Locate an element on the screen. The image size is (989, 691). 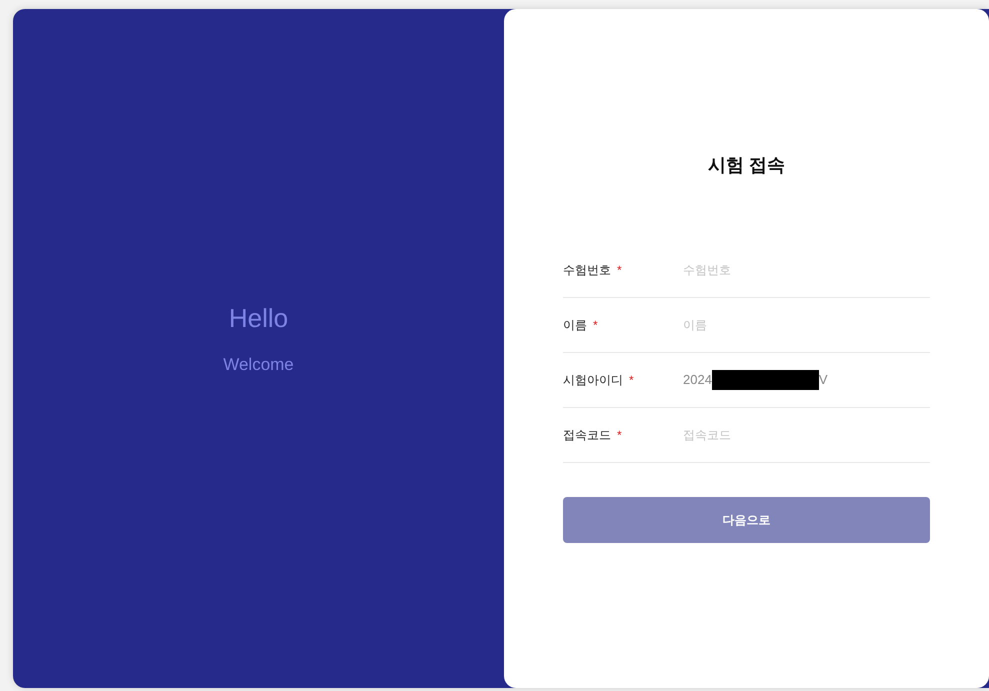
input-field: 접속코드 is located at coordinates (806, 435).